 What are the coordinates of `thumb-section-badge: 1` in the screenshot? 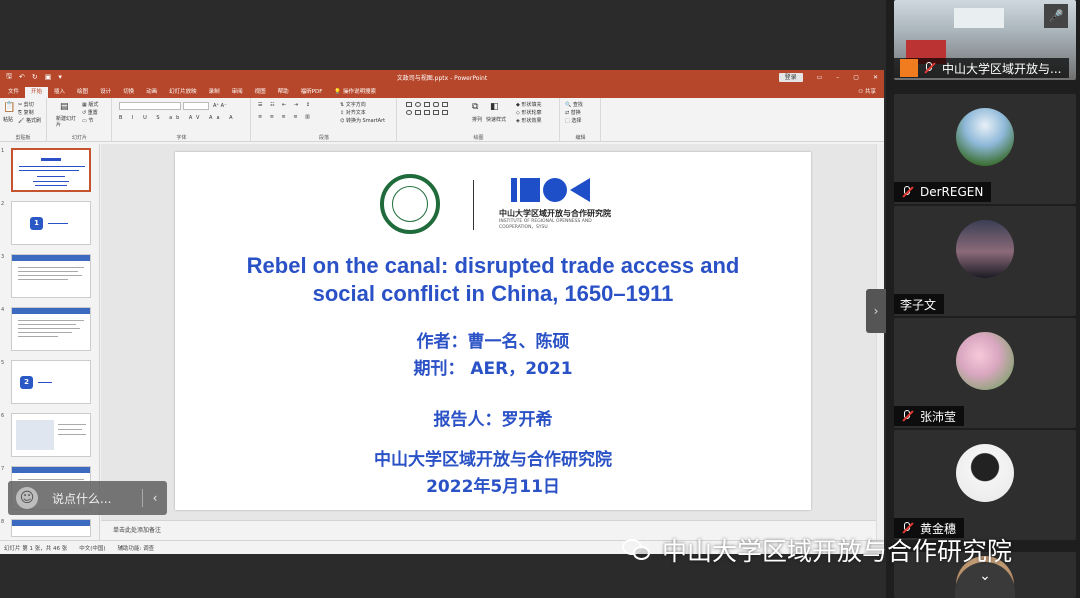 It's located at (36, 223).